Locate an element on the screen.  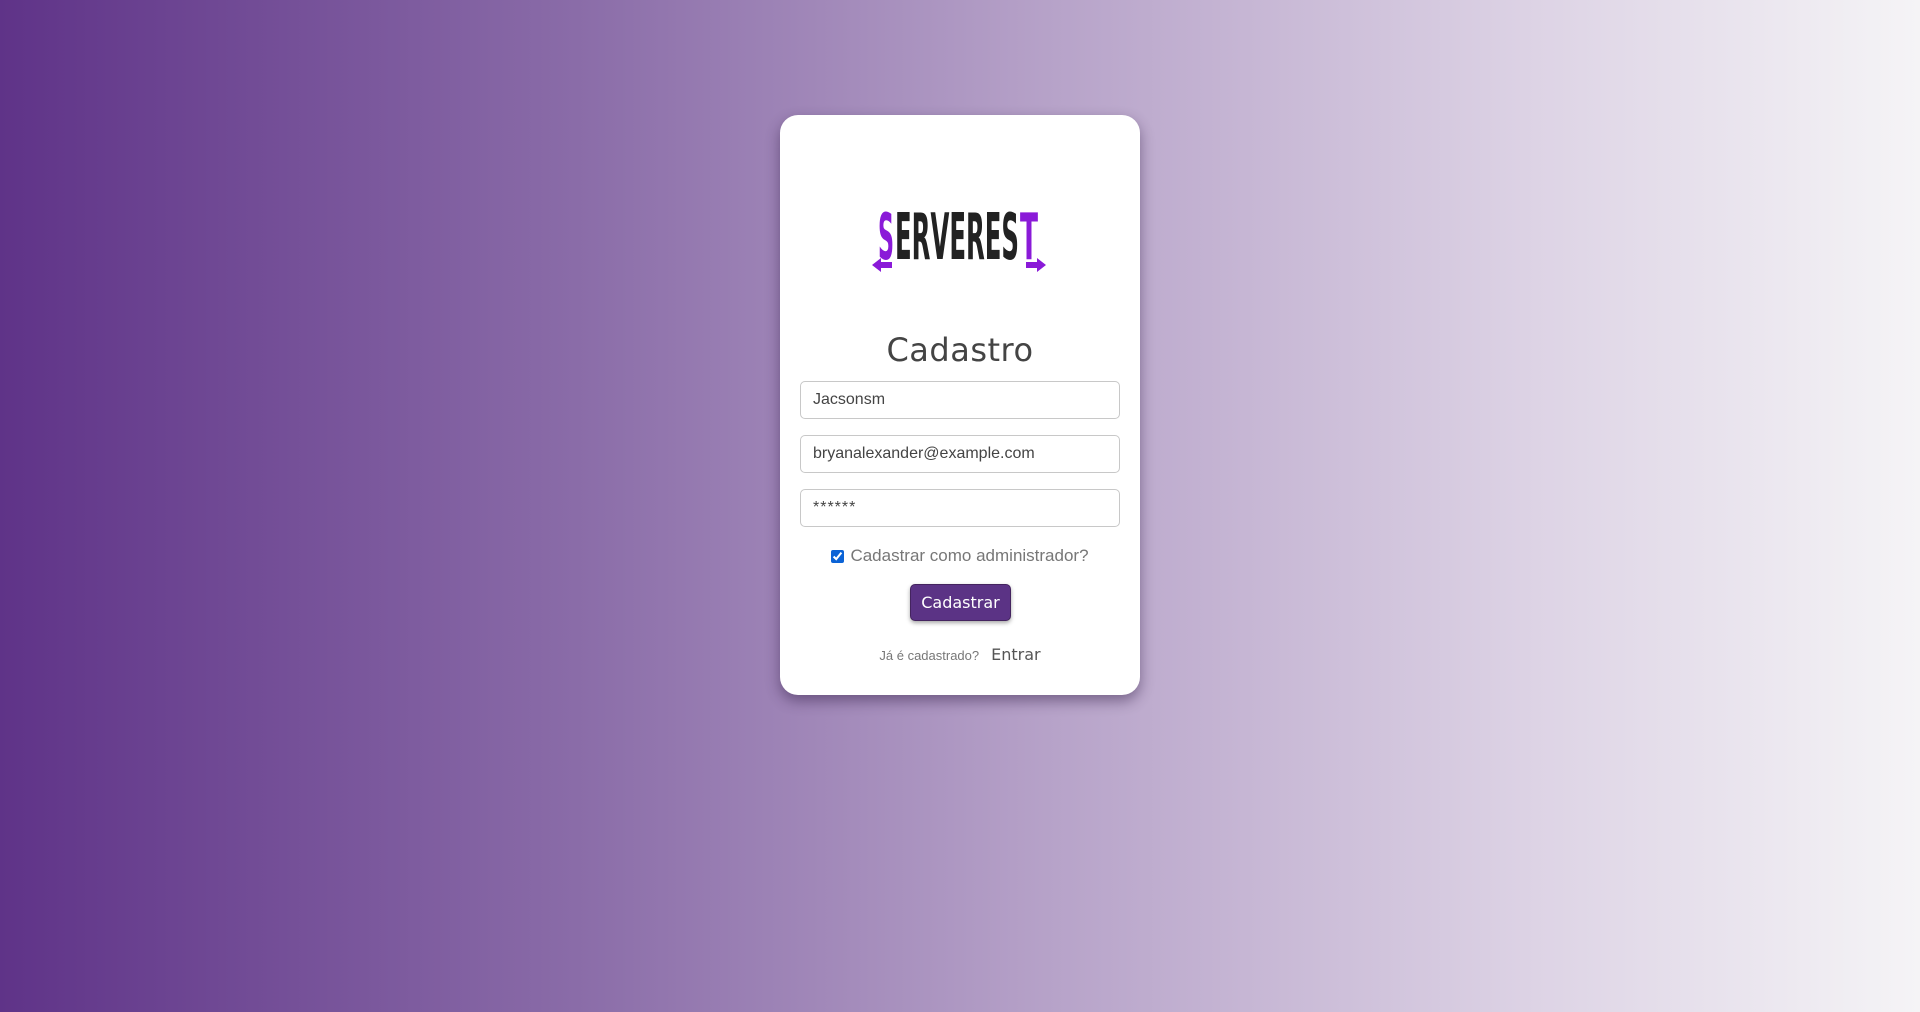
login-prompt: Já é cadastrado? Entrar is located at coordinates (960, 654).